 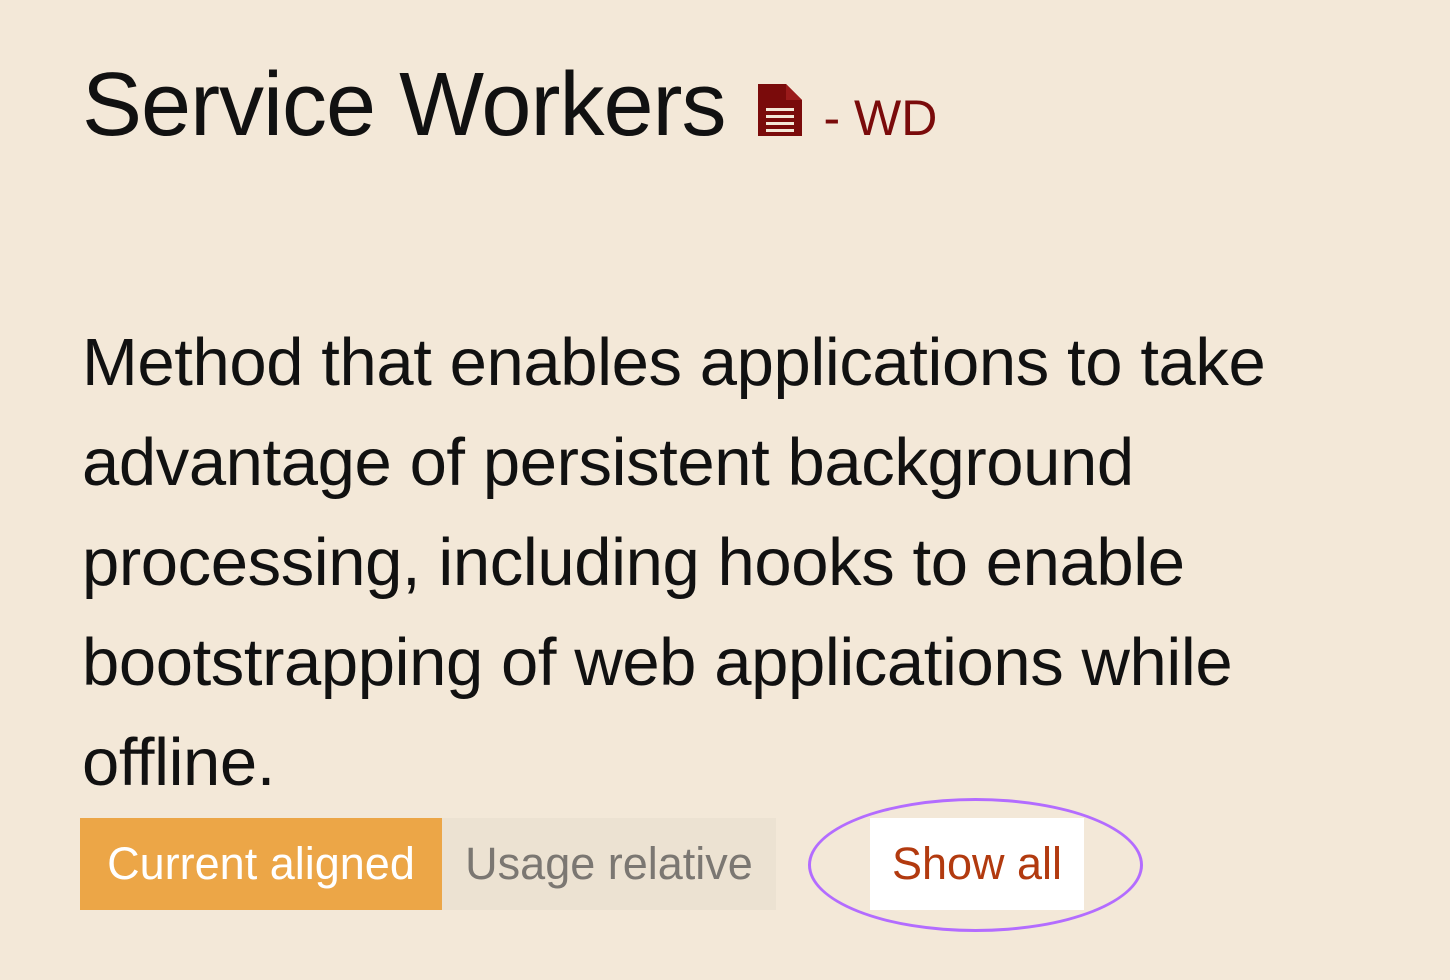 I want to click on document-icon, so click(x=780, y=110).